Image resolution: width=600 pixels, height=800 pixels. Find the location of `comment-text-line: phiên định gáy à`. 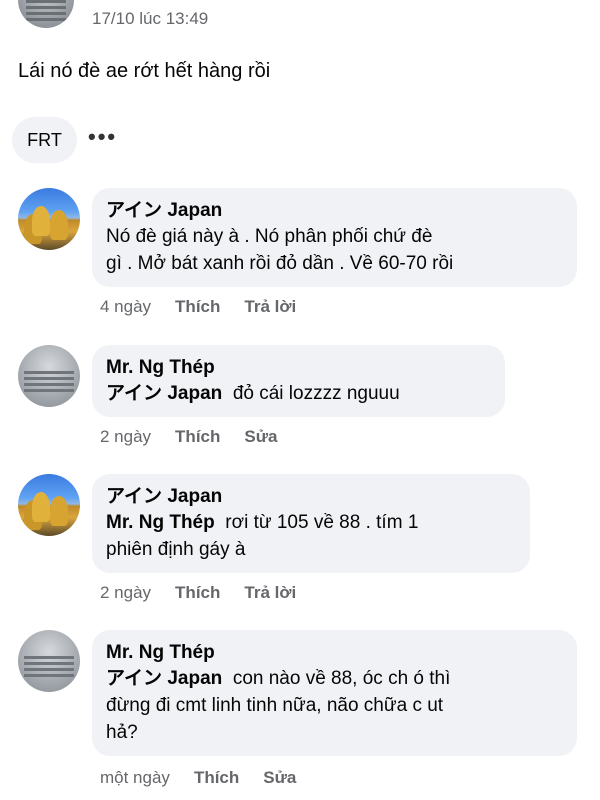

comment-text-line: phiên định gáy à is located at coordinates (176, 549).